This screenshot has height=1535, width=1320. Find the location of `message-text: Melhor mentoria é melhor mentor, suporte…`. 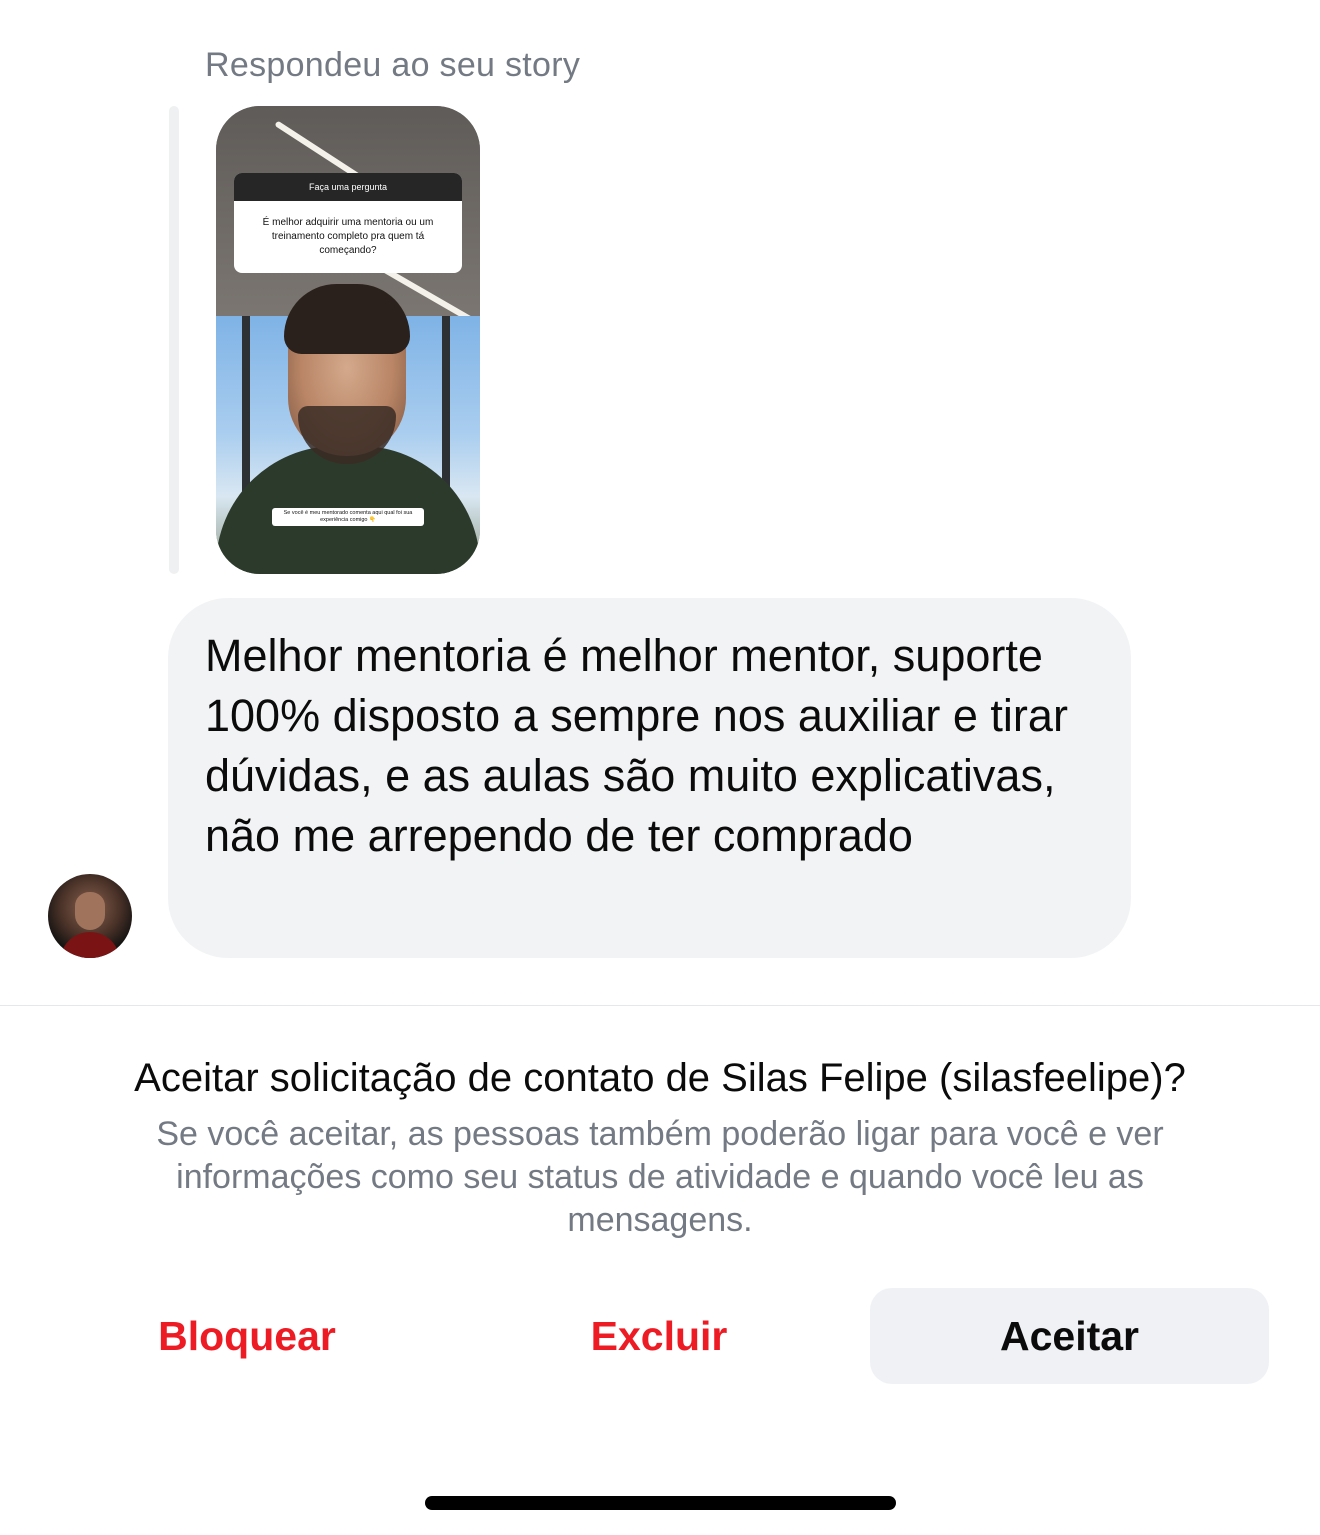

message-text: Melhor mentoria é melhor mentor, suporte… is located at coordinates (636, 745).